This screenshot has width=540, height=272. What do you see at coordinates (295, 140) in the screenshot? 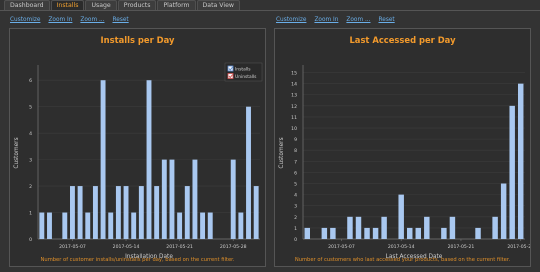
I see `y-tick-label: 9` at bounding box center [295, 140].